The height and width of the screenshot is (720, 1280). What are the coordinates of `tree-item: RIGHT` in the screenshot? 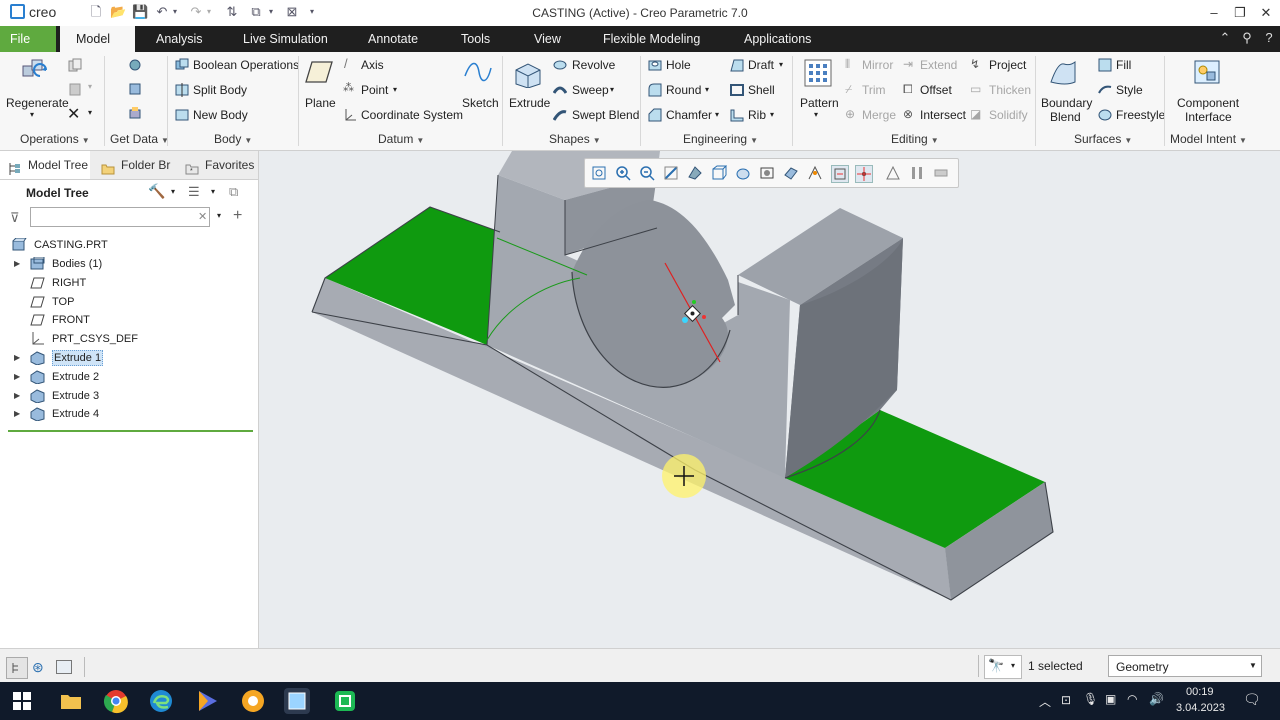 It's located at (129, 283).